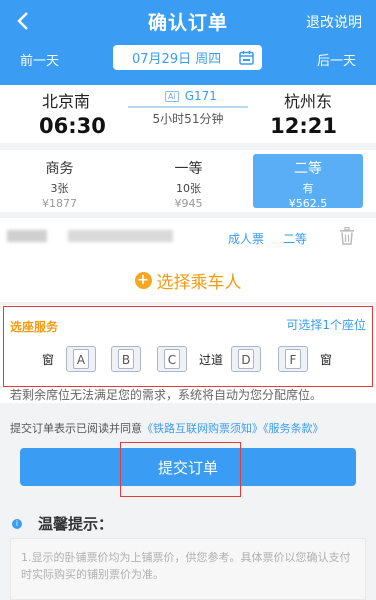 The width and height of the screenshot is (376, 600). I want to click on add-passenger-label: 选择乘车人, so click(199, 283).